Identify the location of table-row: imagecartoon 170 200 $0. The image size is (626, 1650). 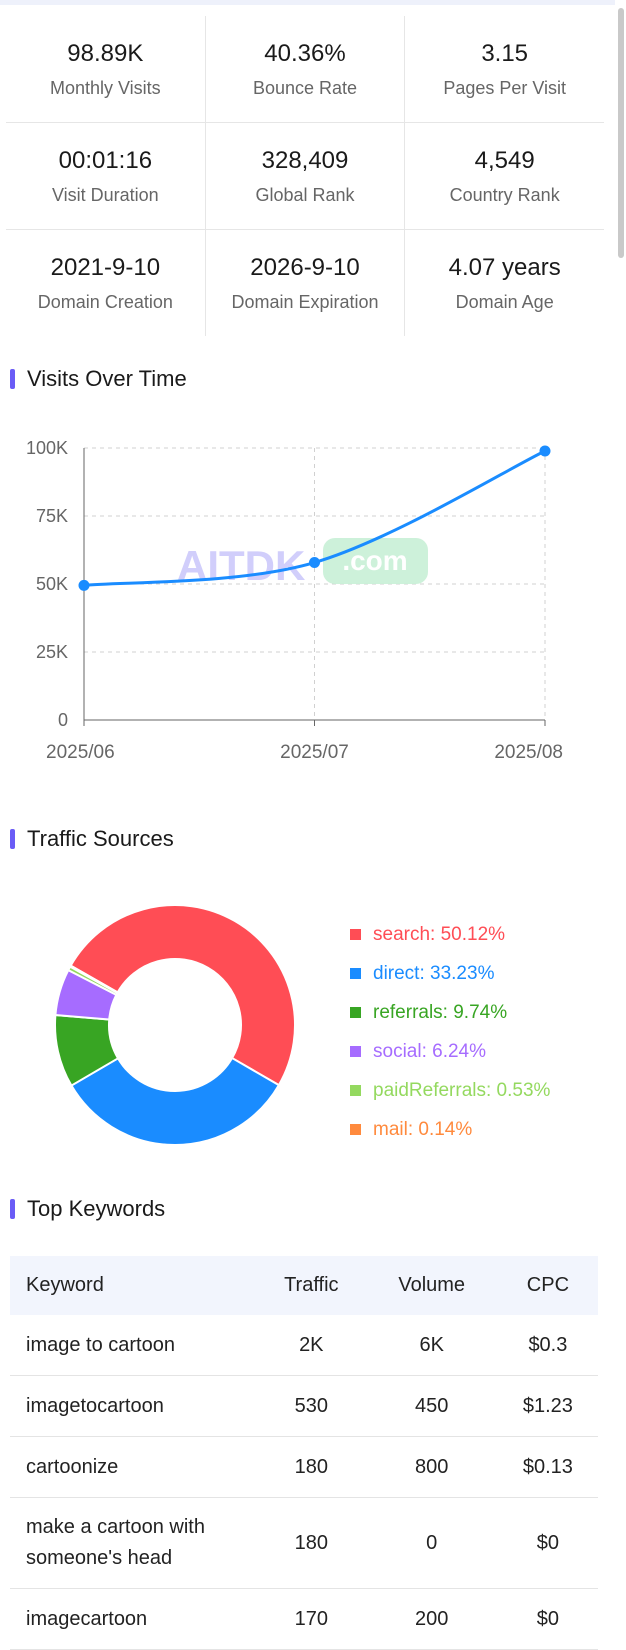
(304, 1619).